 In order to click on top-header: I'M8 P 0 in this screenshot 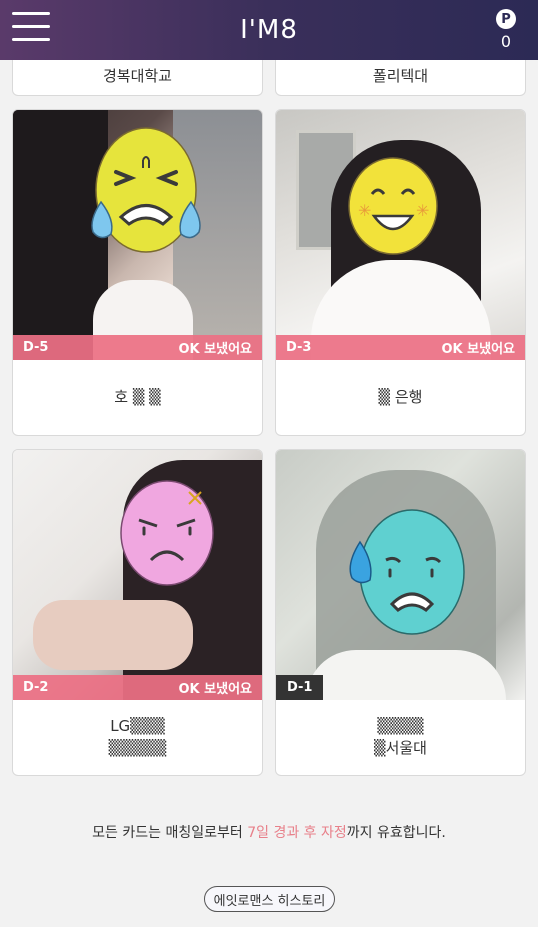, I will do `click(269, 30)`.